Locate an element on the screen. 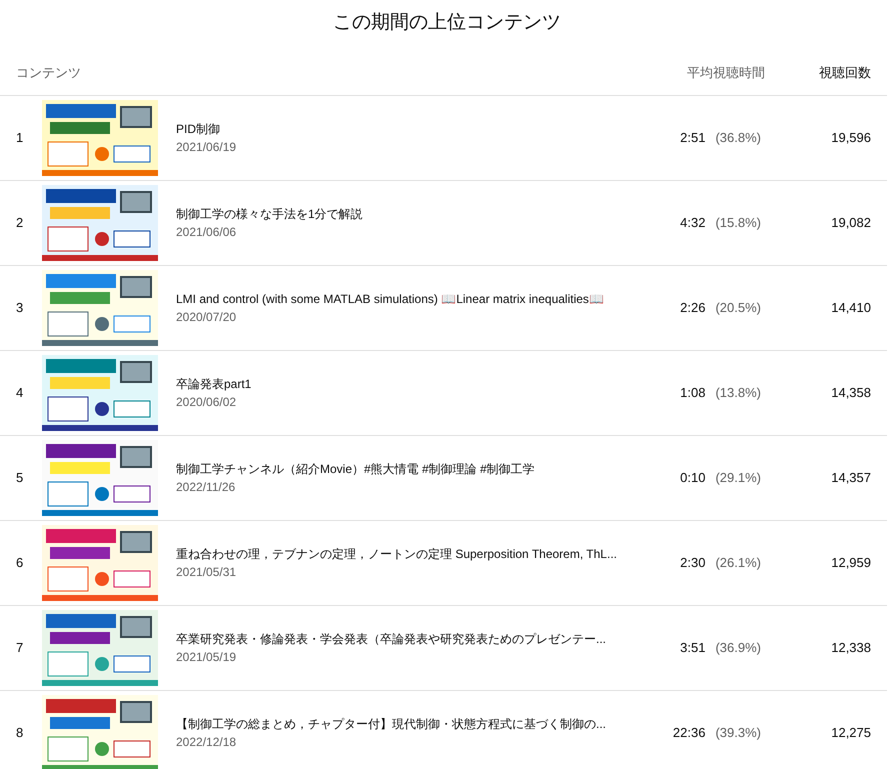  duration-text: 1:08 is located at coordinates (693, 393).